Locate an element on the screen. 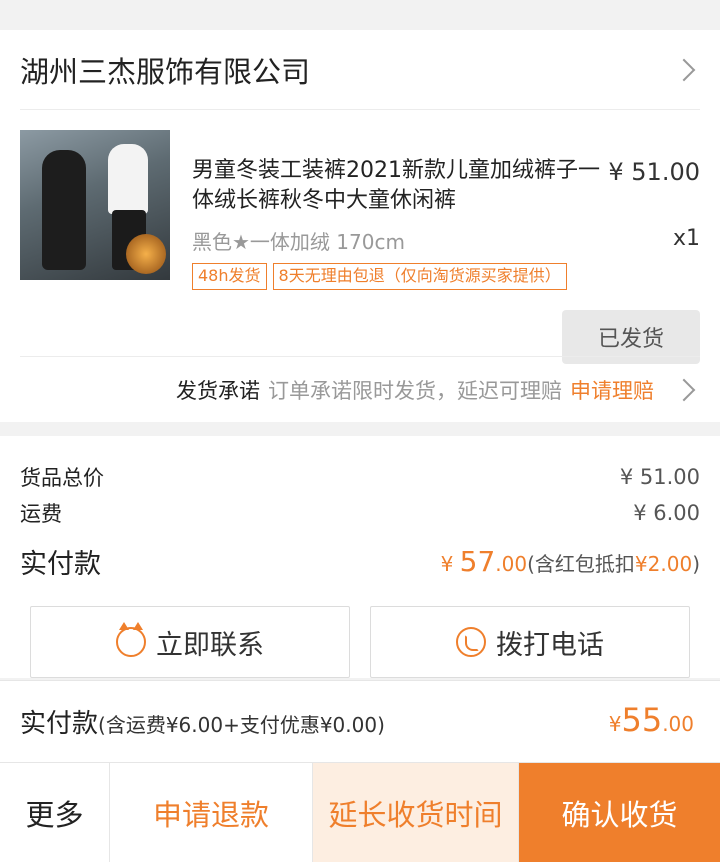 The height and width of the screenshot is (862, 720). promise-title: 发货承诺 is located at coordinates (218, 390).